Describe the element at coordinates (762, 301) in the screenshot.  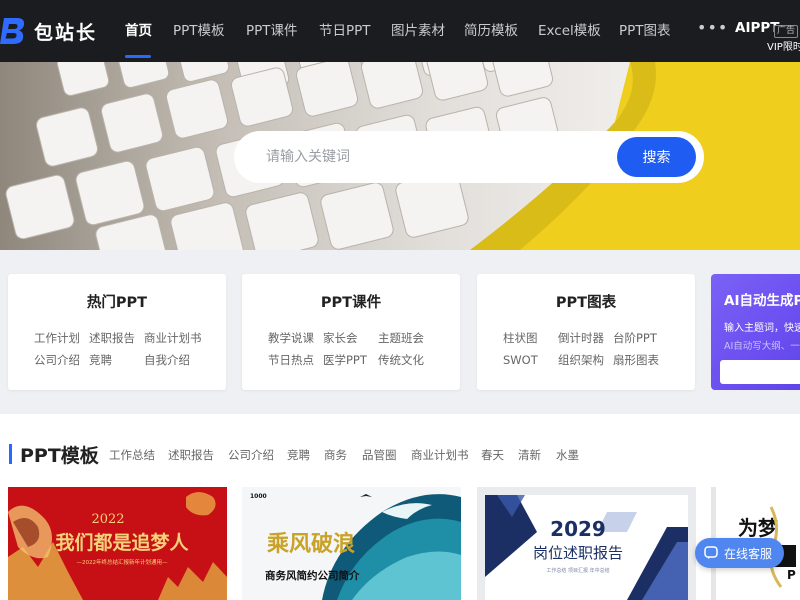
I see `ai-card-title: AI自动生成PPT` at that location.